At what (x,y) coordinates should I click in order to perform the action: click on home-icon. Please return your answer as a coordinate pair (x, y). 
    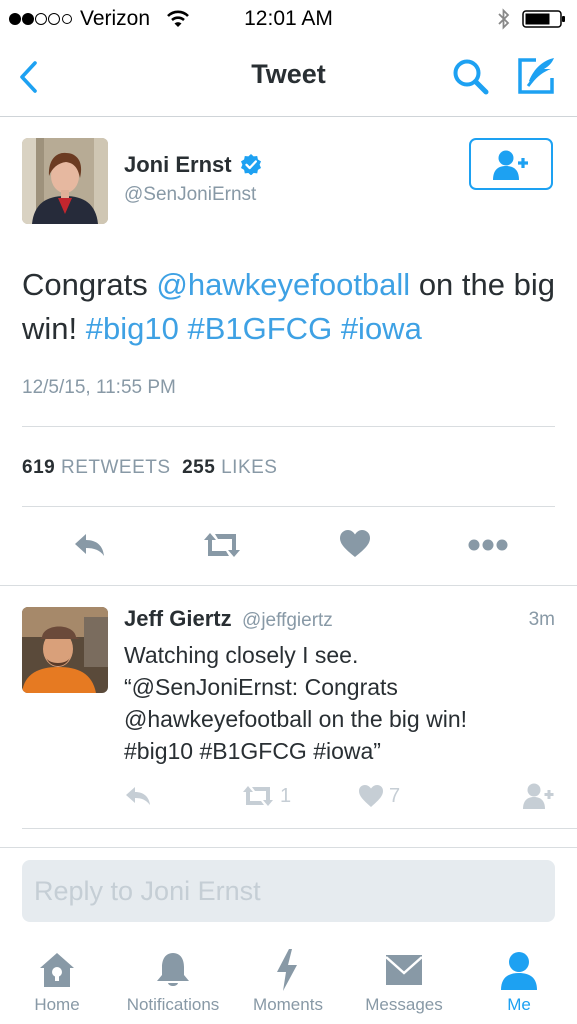
    Looking at the image, I should click on (57, 970).